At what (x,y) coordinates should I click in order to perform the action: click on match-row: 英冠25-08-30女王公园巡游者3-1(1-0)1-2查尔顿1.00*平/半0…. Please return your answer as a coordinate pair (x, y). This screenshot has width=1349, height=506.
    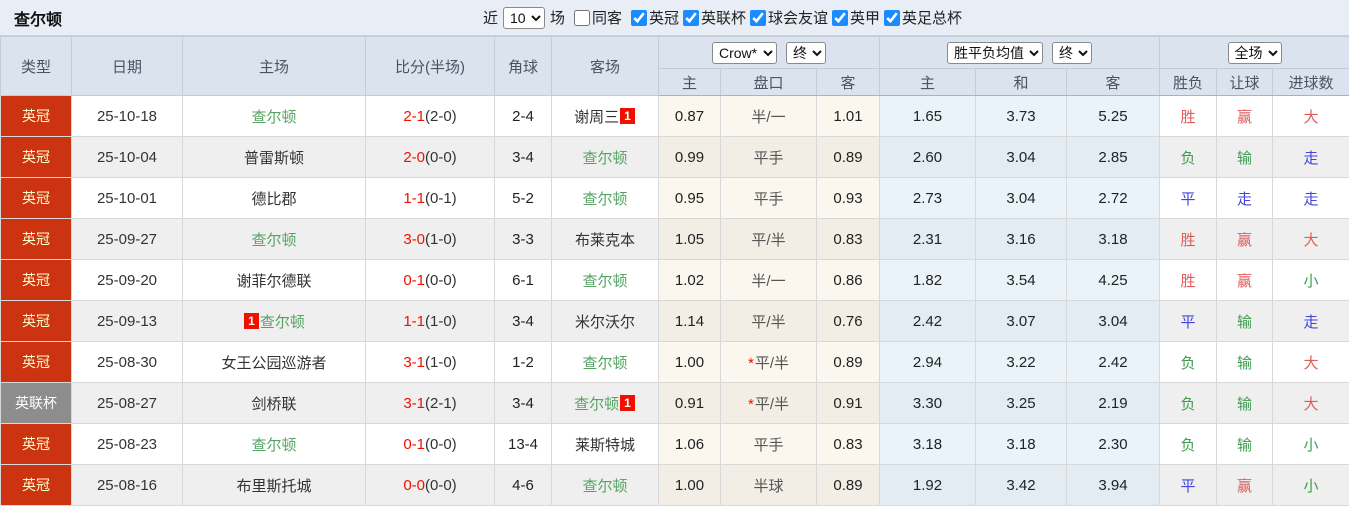
    Looking at the image, I should click on (675, 362).